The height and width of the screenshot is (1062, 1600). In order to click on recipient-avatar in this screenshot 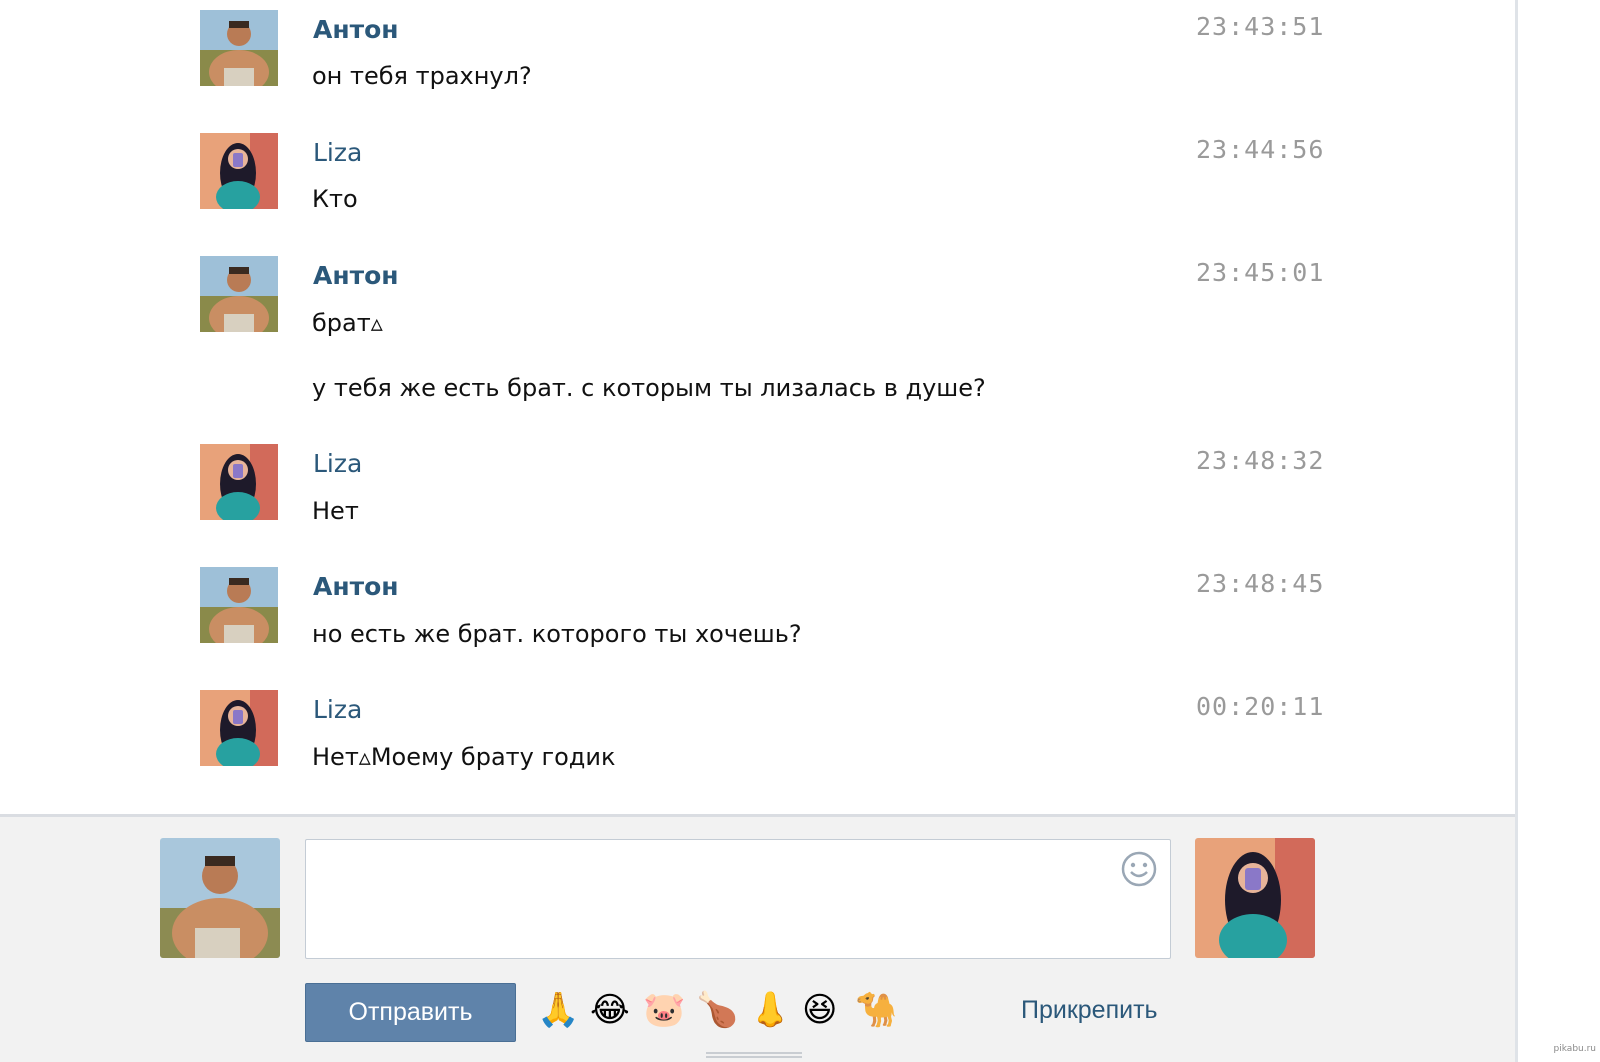, I will do `click(1255, 898)`.